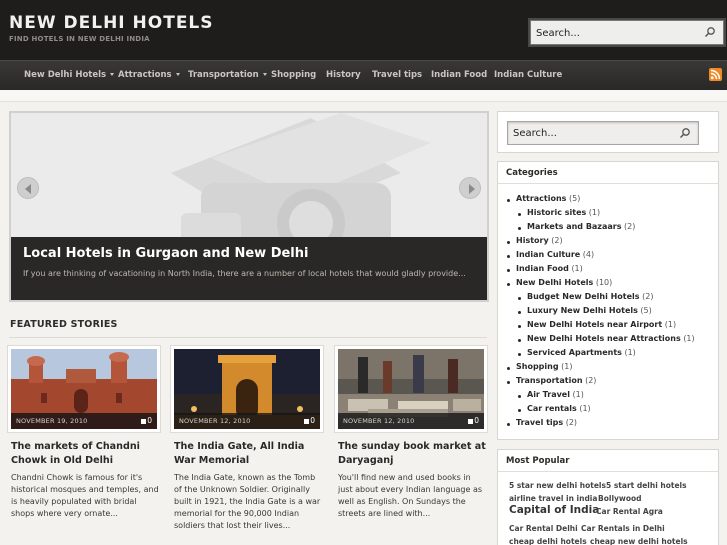  What do you see at coordinates (557, 485) in the screenshot?
I see `popular-tag: 5 star new delhi hotels` at bounding box center [557, 485].